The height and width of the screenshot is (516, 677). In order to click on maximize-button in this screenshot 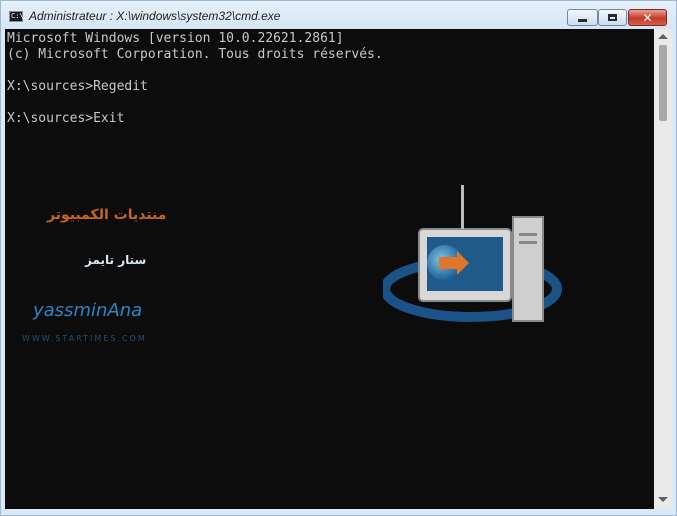, I will do `click(612, 17)`.